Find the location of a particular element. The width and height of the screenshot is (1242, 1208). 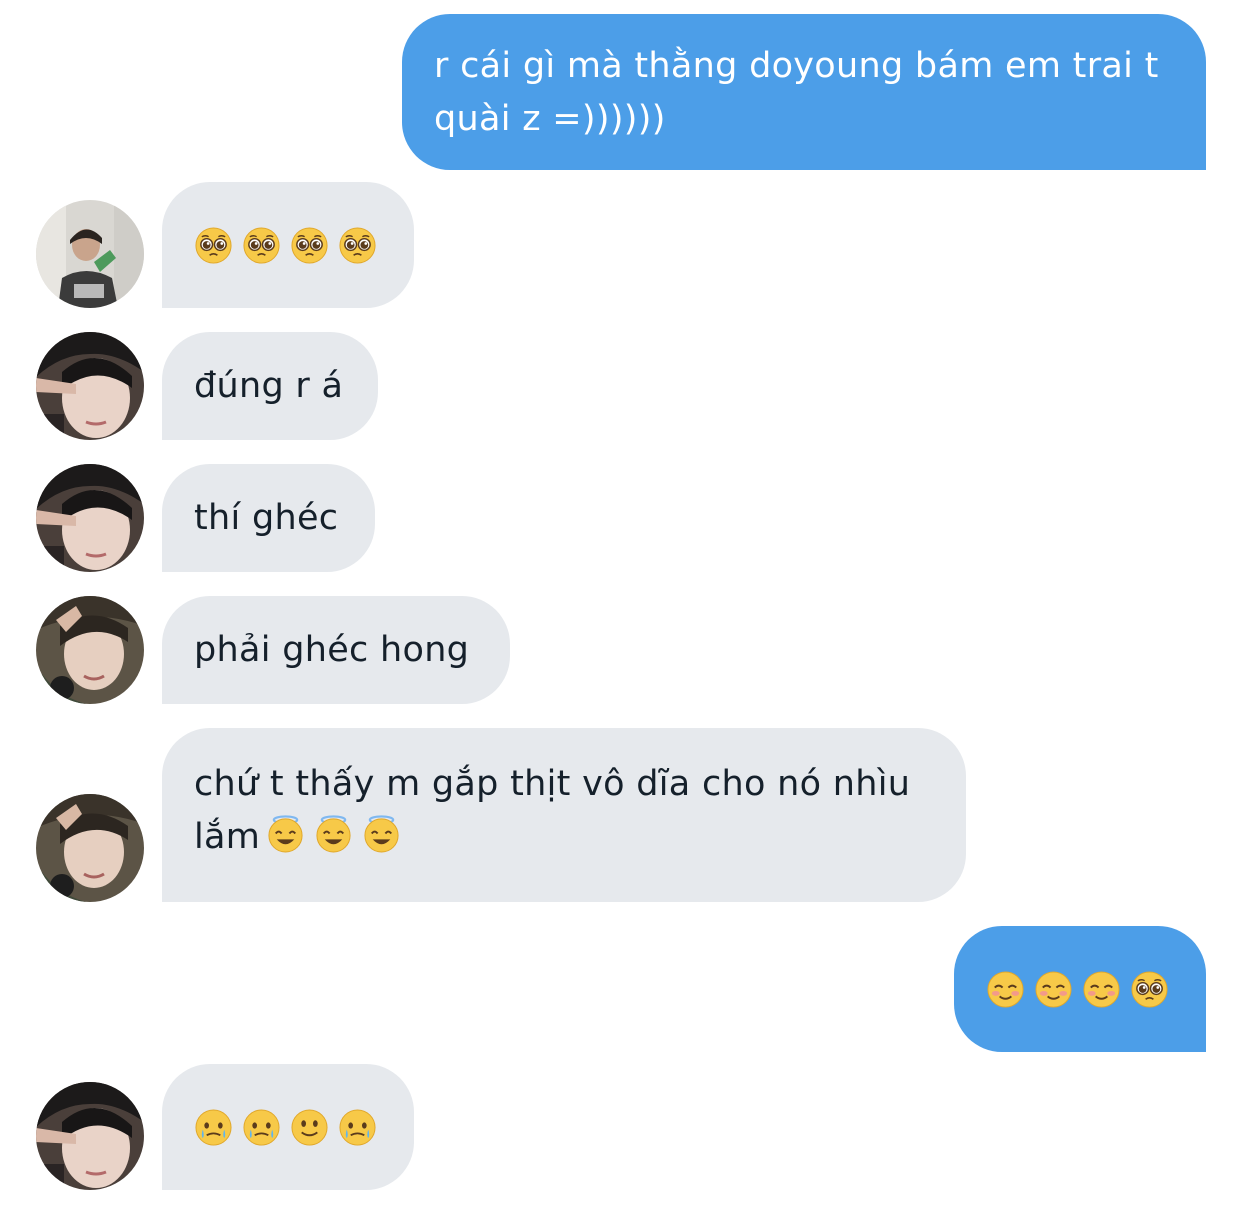

message-text: thí ghéc is located at coordinates (266, 517).